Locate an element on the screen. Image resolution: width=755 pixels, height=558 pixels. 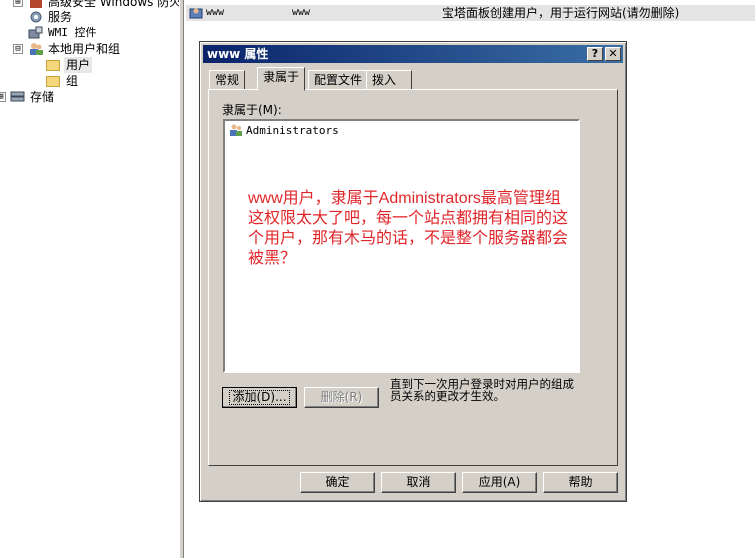
list-item: Administrators is located at coordinates (284, 131).